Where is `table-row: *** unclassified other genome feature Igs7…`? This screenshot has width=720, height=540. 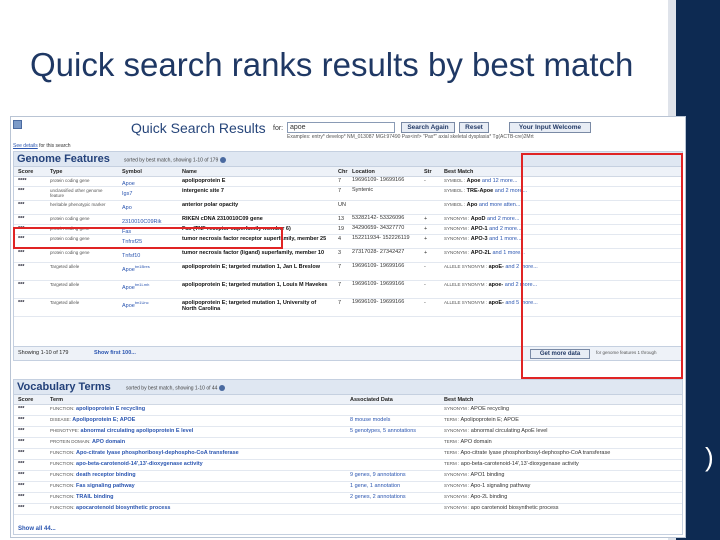
table-row: *** unclassified other genome feature Igs7… is located at coordinates (348, 194).